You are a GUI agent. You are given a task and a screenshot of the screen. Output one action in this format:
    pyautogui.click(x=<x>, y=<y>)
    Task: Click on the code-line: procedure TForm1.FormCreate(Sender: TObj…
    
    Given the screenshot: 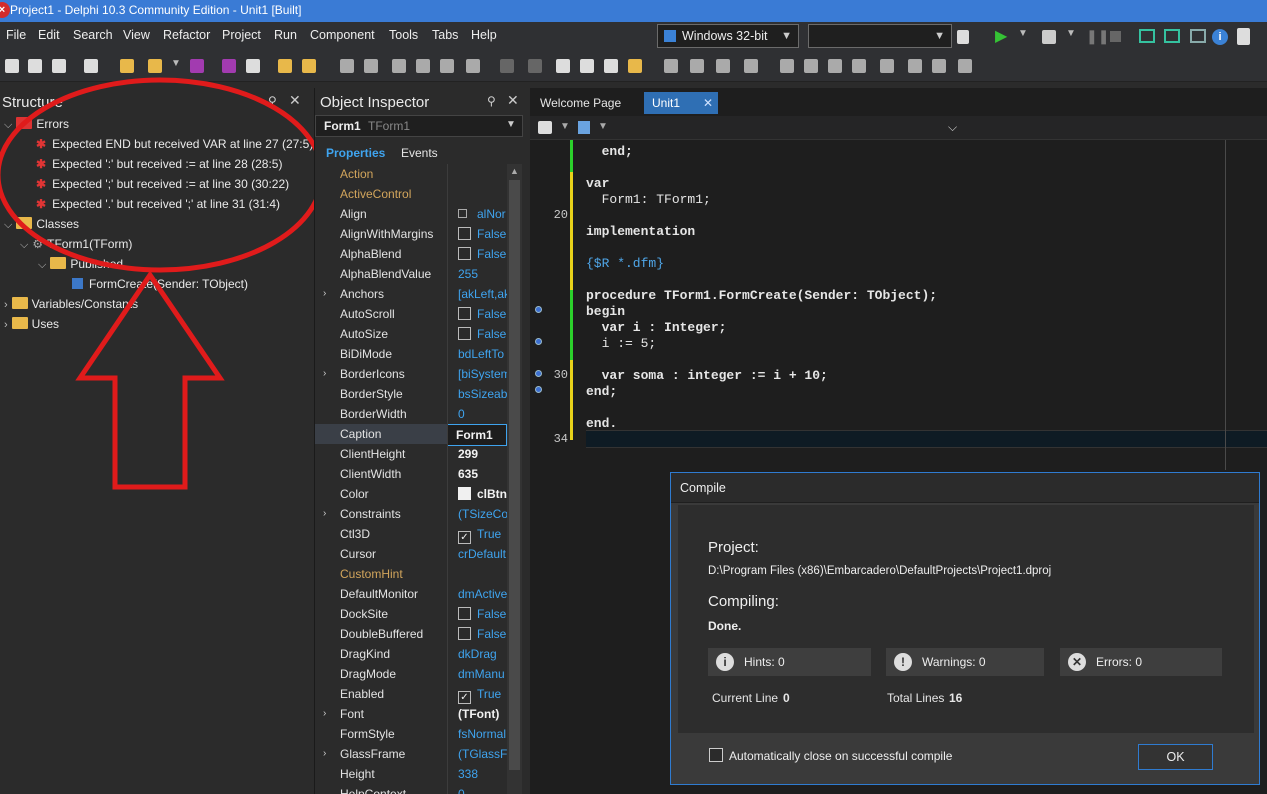 What is the action you would take?
    pyautogui.click(x=761, y=295)
    